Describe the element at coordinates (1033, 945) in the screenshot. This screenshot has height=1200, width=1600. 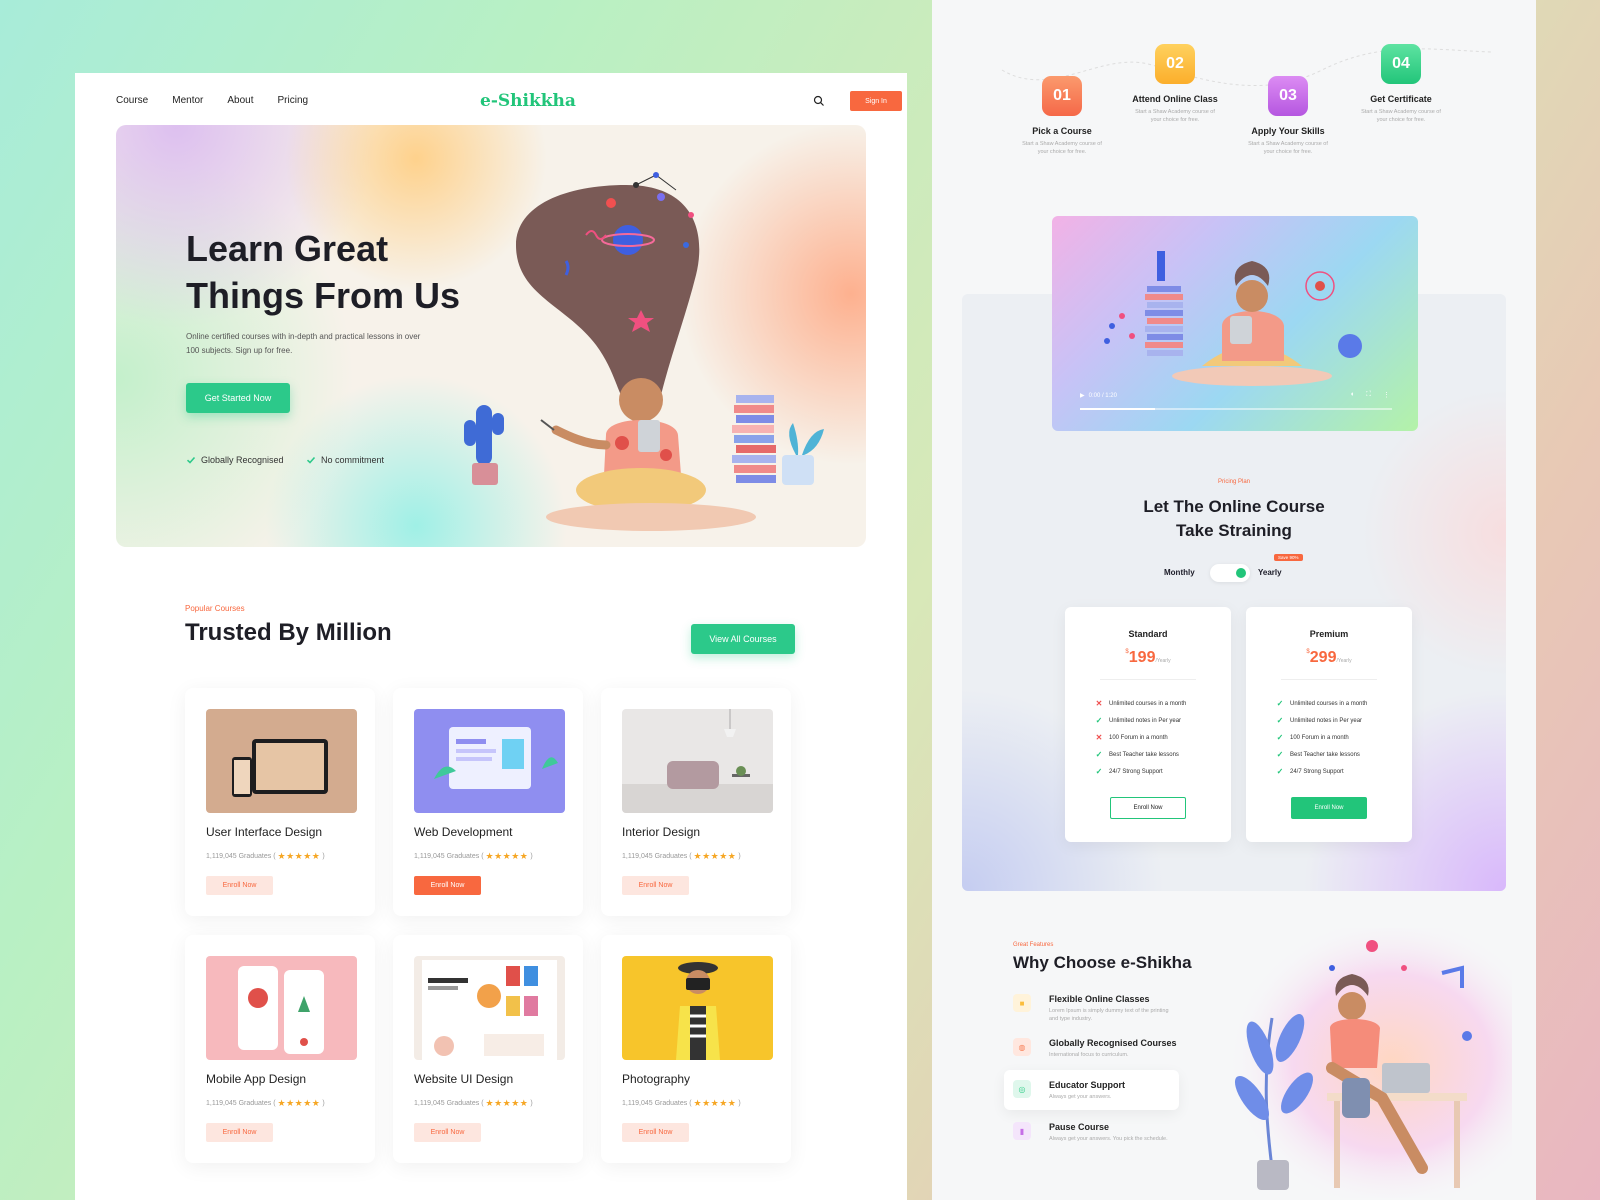
I see `why-eyebrow: Great Features` at that location.